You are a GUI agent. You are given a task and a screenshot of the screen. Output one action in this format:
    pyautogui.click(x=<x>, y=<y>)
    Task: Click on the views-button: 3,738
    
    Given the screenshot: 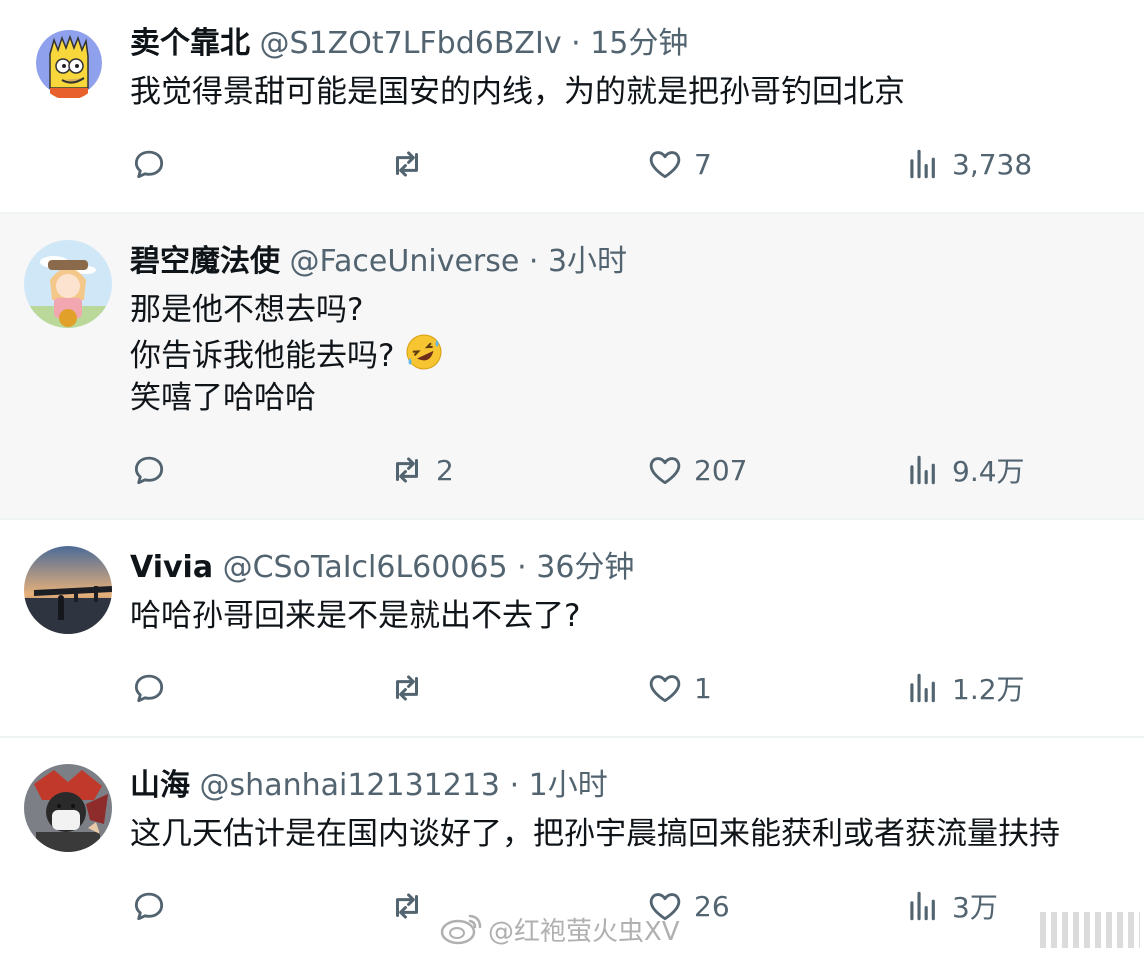 What is the action you would take?
    pyautogui.click(x=968, y=164)
    